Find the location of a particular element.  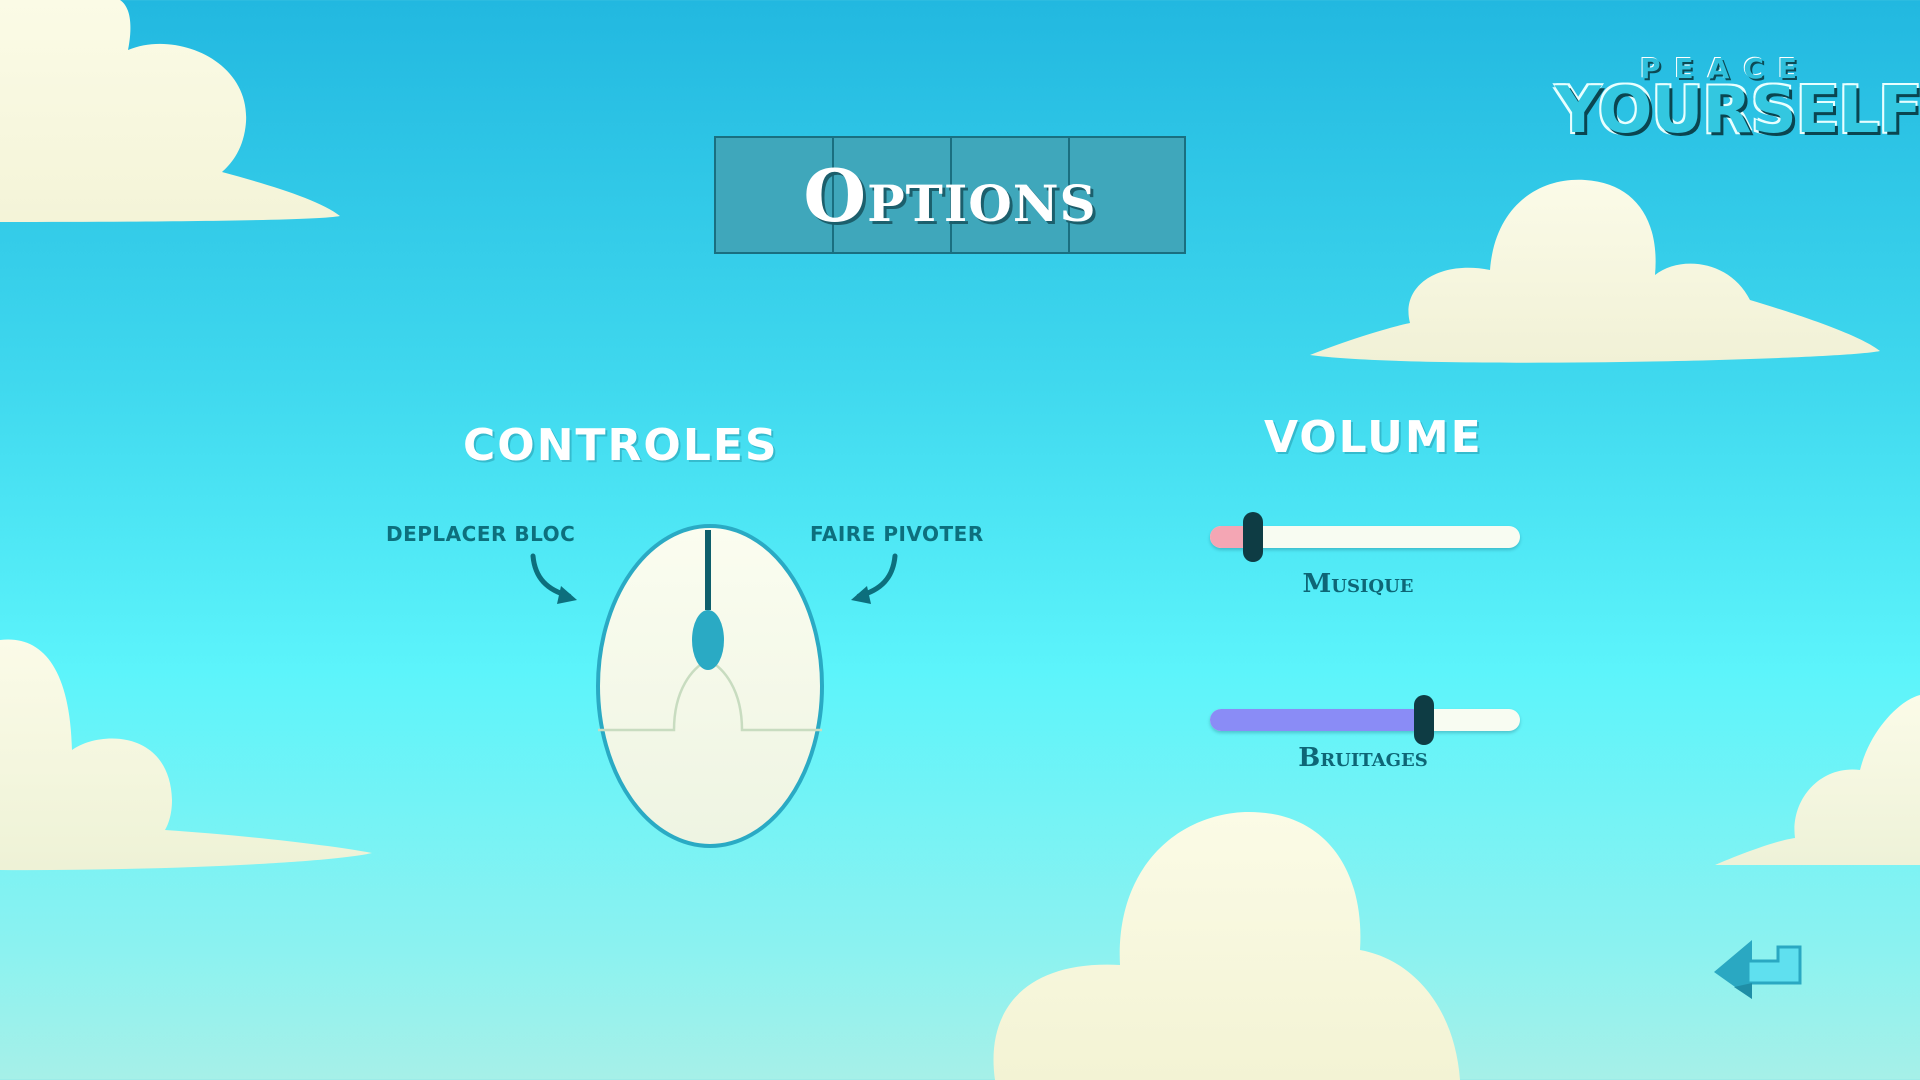

cloud-bottom-left is located at coordinates (186, 755).